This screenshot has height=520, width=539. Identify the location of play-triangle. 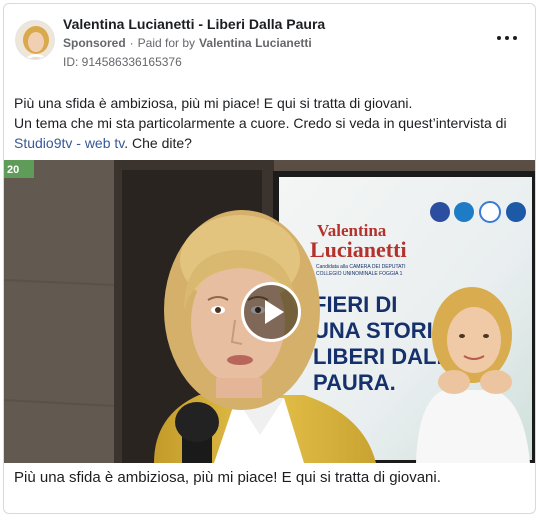
(274, 312).